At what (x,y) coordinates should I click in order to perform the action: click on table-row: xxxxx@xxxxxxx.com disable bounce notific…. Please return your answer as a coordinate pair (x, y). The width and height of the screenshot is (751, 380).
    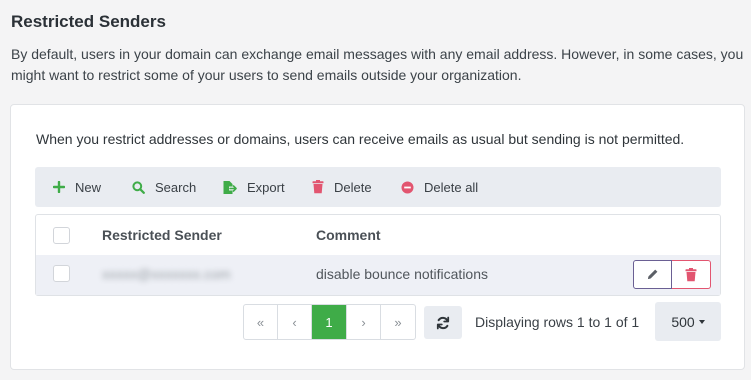
    Looking at the image, I should click on (378, 275).